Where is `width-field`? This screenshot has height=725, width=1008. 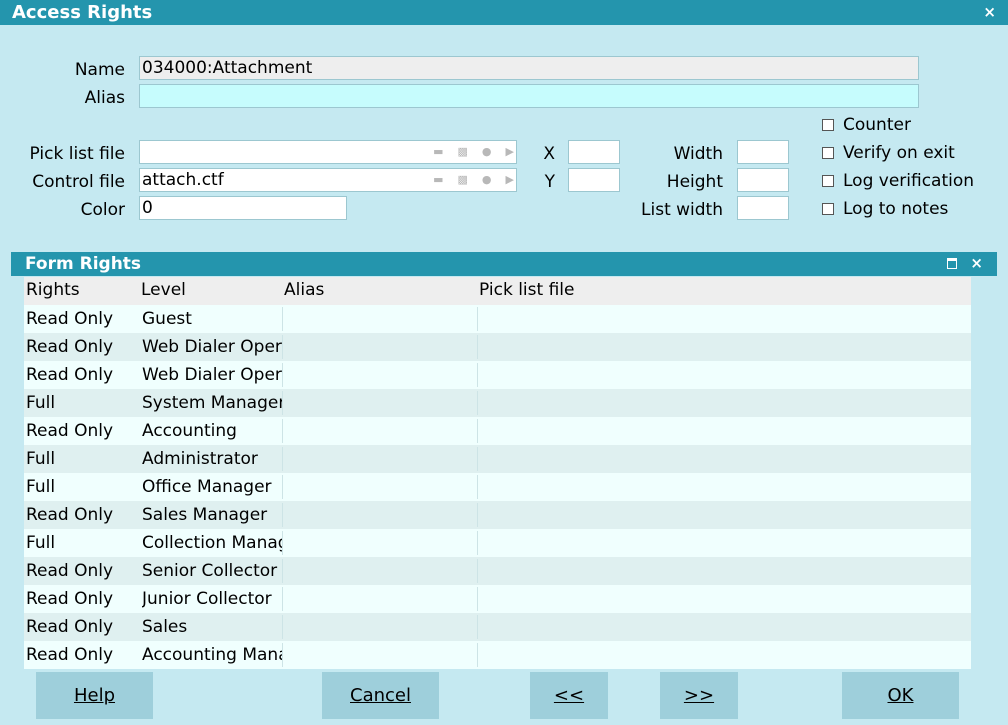 width-field is located at coordinates (763, 152).